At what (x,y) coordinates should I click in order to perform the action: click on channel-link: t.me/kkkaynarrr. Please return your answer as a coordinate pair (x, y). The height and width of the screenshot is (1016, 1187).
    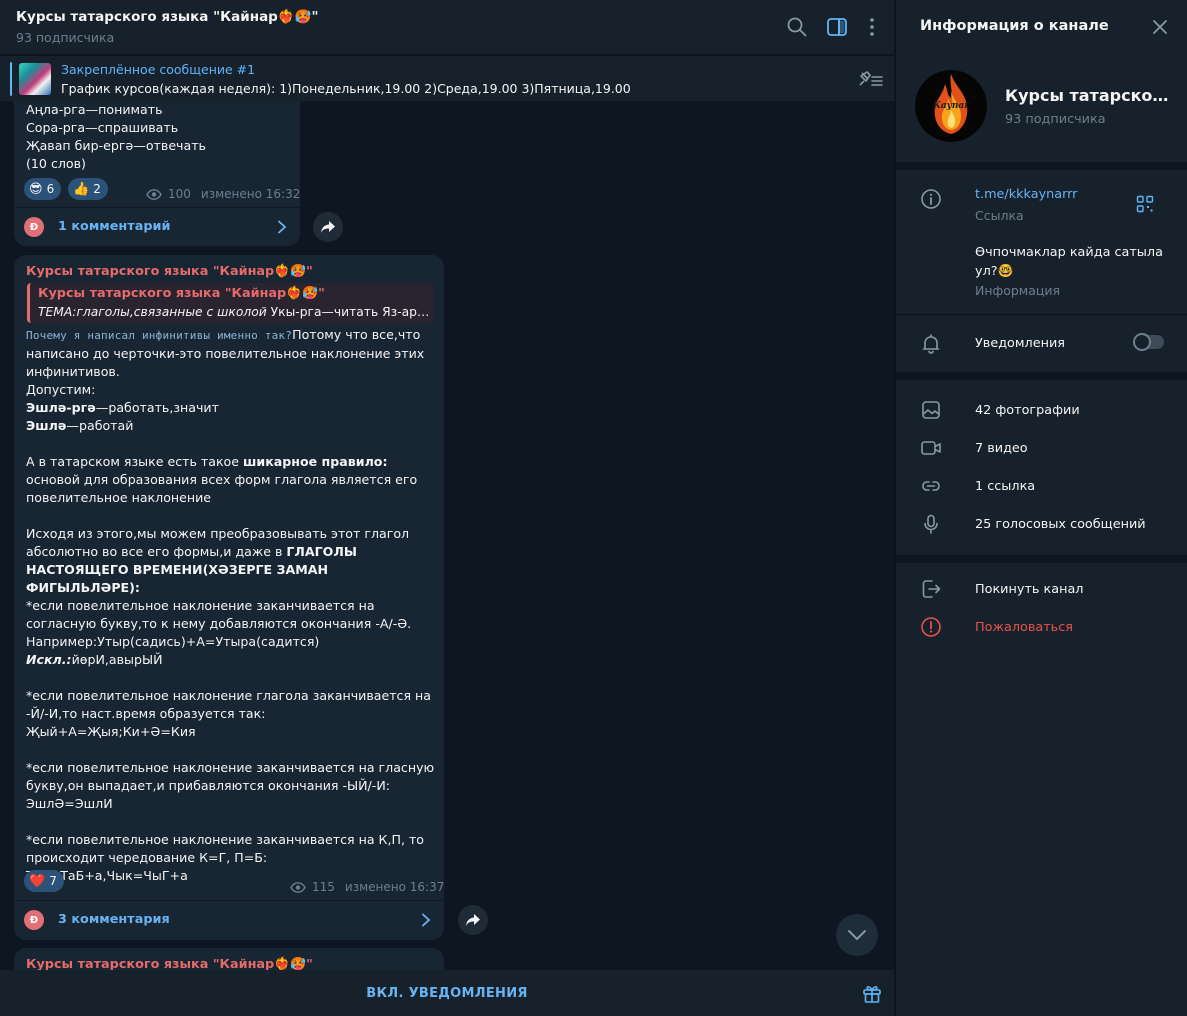
    Looking at the image, I should click on (1026, 194).